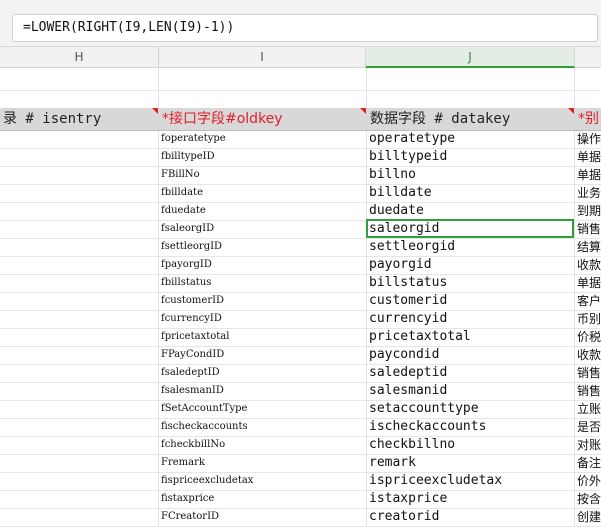 The width and height of the screenshot is (601, 527). Describe the element at coordinates (183, 211) in the screenshot. I see `cell-i: fduedate` at that location.